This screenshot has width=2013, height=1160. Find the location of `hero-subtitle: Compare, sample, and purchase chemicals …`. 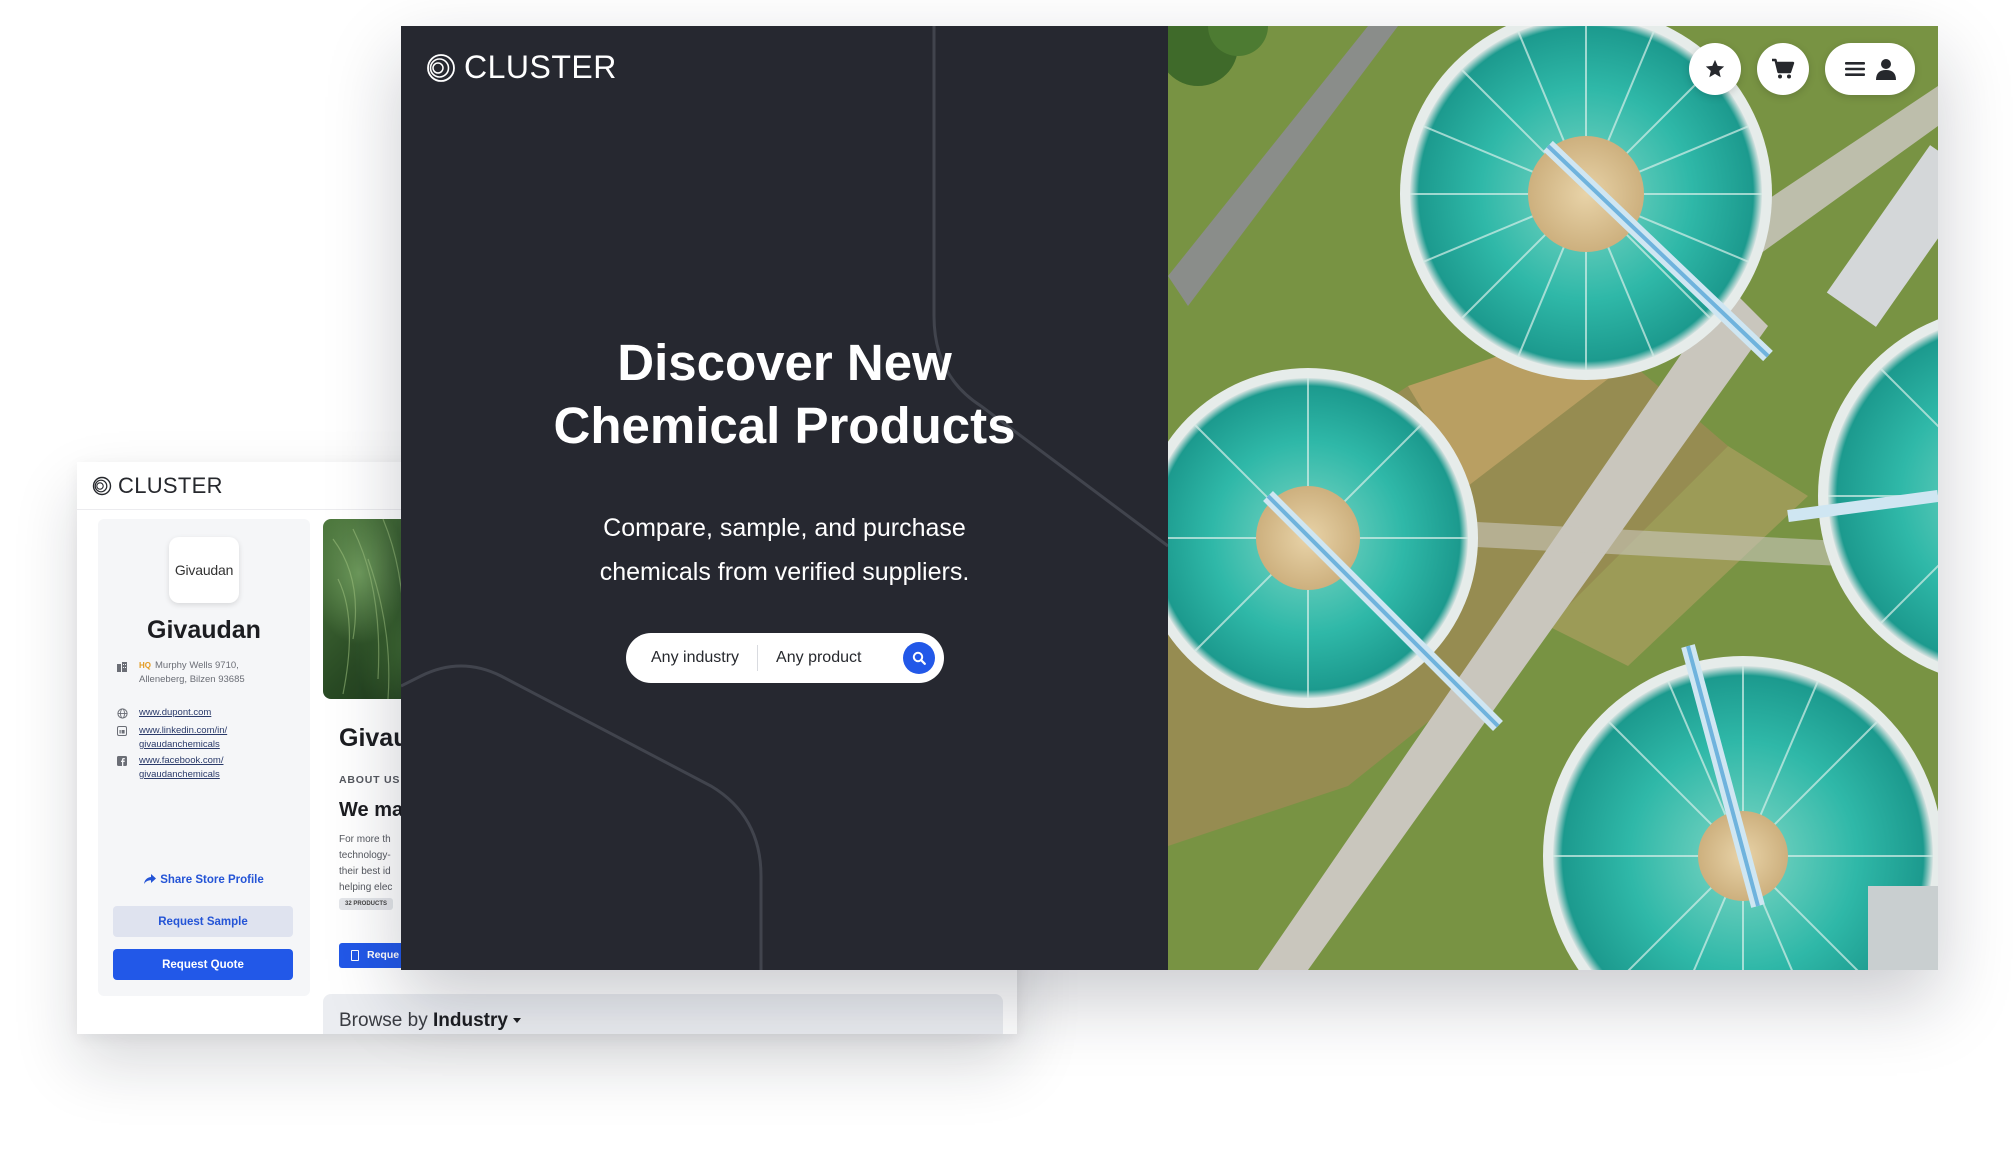

hero-subtitle: Compare, sample, and purchase chemicals … is located at coordinates (784, 550).